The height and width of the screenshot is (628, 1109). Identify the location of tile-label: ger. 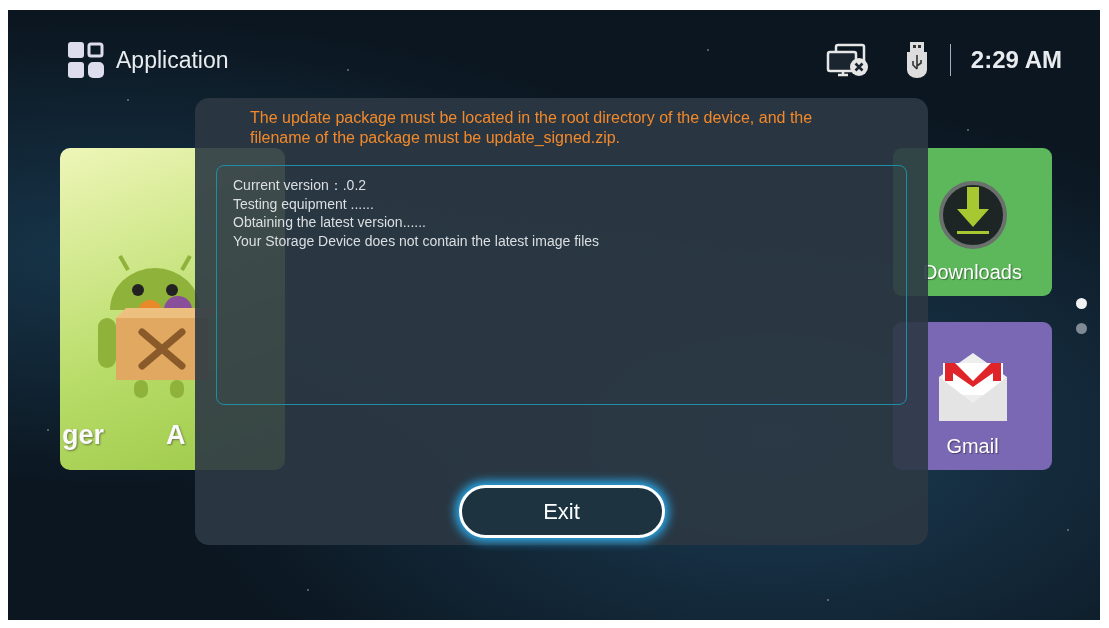
(83, 435).